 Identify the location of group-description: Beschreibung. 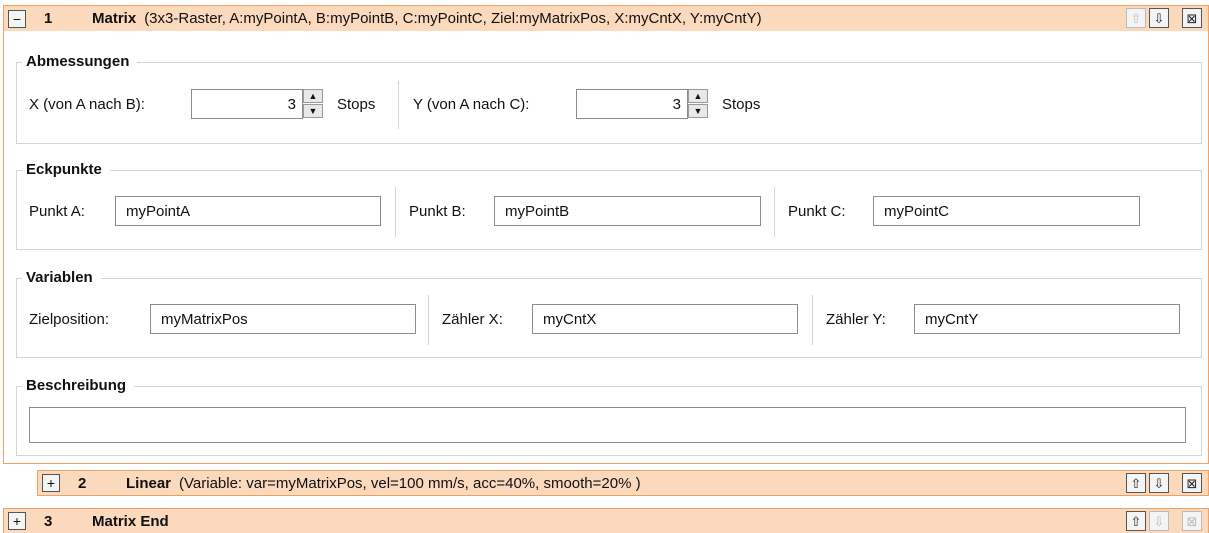
(609, 416).